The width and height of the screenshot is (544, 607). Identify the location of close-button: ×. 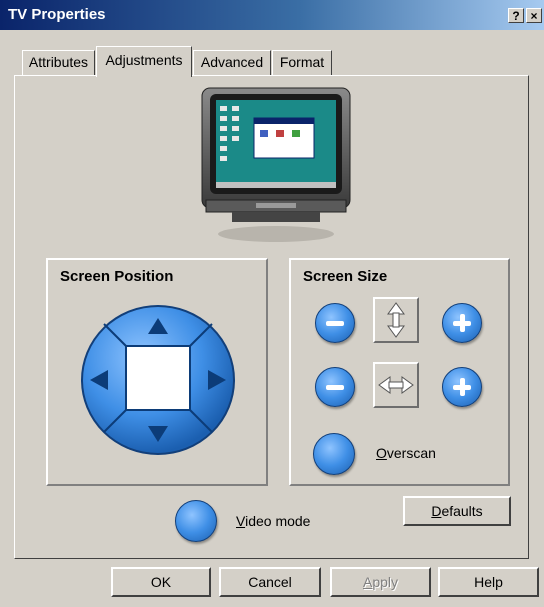
(534, 15).